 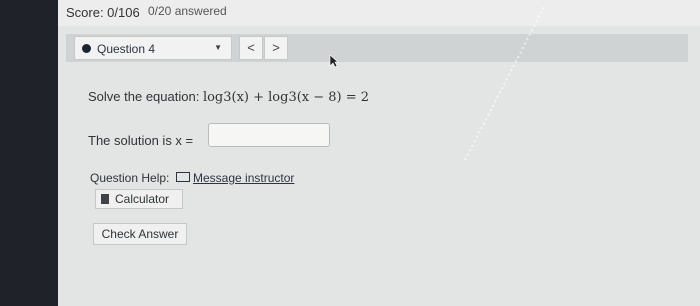 I want to click on problem-equation: log3(x) + log3(x − 8) = 2, so click(x=286, y=97).